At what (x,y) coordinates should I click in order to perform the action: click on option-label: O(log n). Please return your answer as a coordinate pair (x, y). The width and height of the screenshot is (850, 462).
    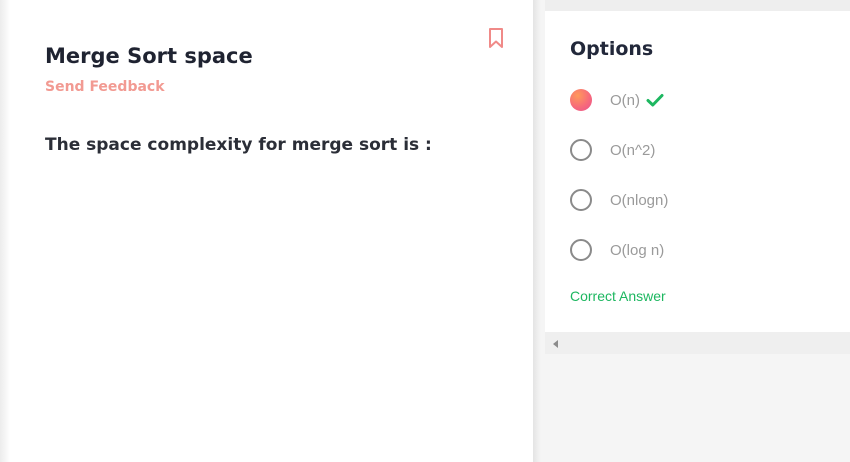
    Looking at the image, I should click on (637, 250).